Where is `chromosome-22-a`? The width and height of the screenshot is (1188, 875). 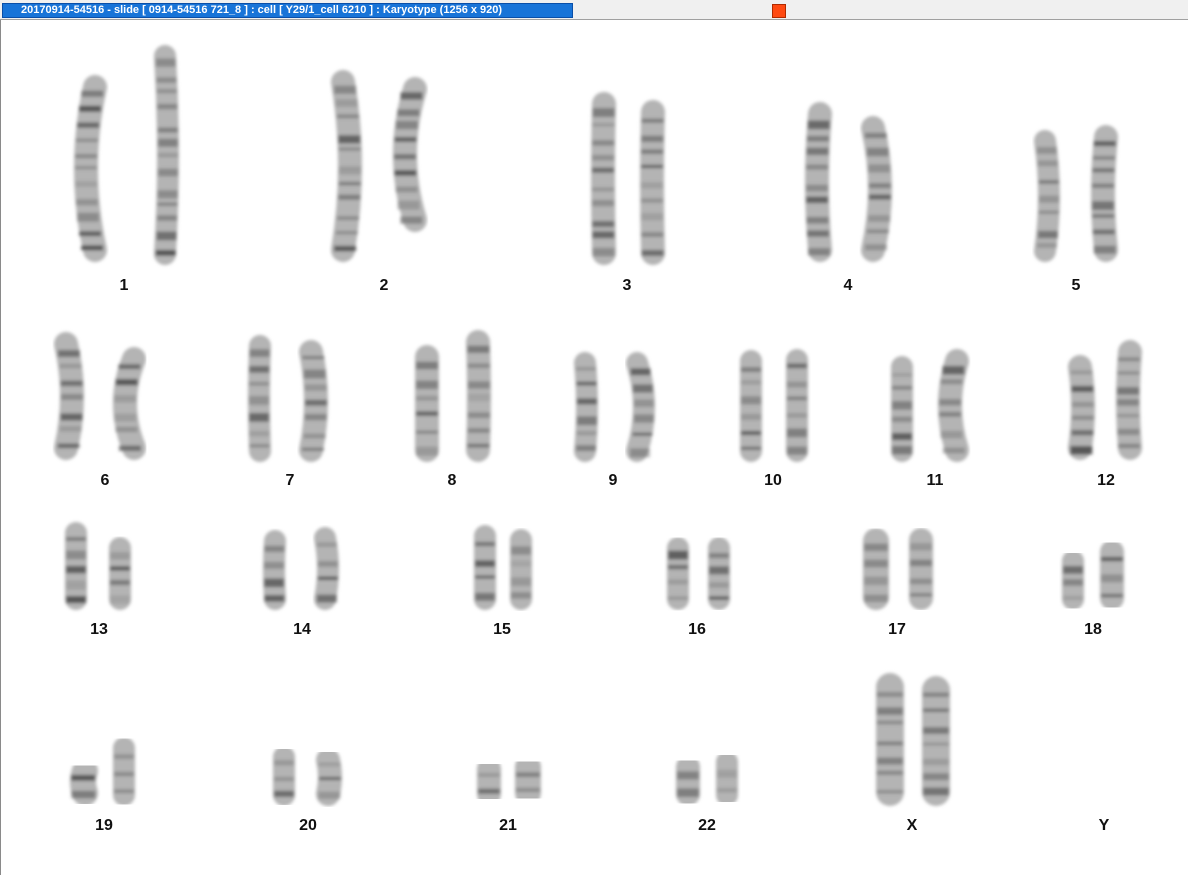
chromosome-22-a is located at coordinates (688, 780).